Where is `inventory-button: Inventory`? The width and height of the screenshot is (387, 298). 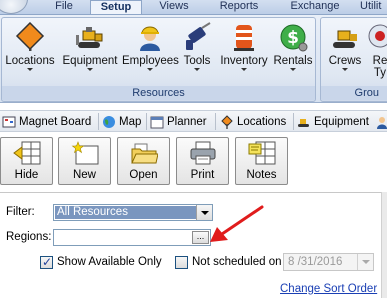
inventory-button: Inventory is located at coordinates (244, 46).